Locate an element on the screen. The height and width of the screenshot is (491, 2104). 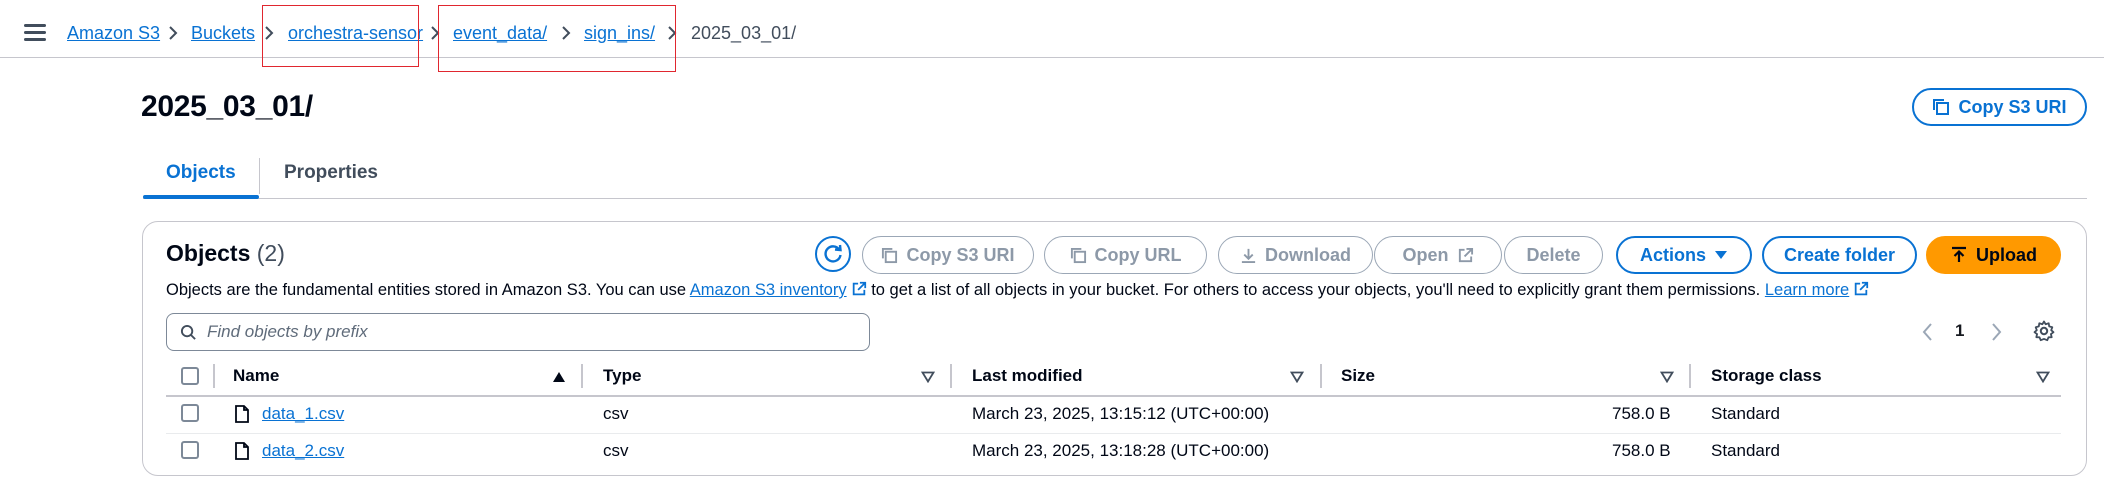
learn-more-link: Learn more is located at coordinates (1807, 290).